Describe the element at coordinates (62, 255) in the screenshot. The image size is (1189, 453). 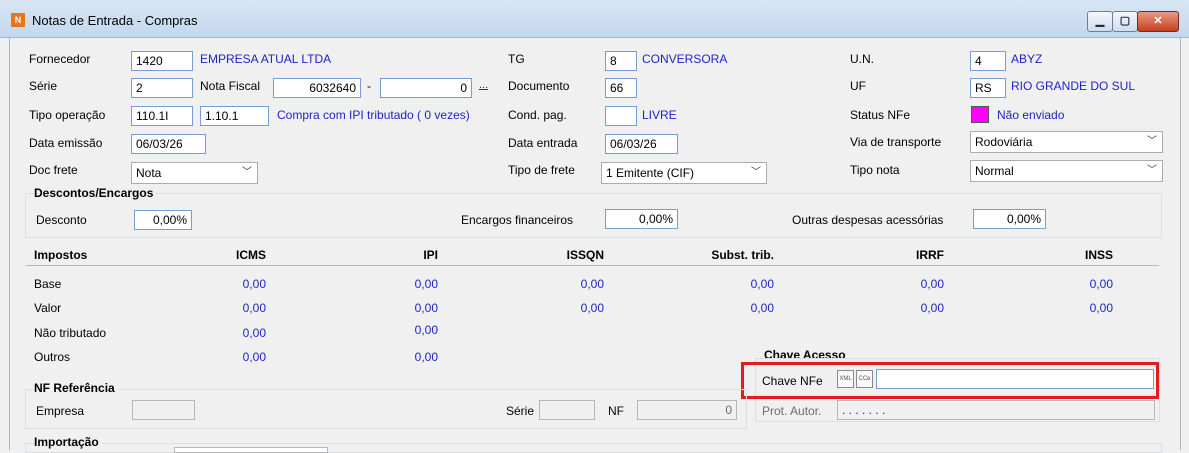
I see `impostos-title: Impostos` at that location.